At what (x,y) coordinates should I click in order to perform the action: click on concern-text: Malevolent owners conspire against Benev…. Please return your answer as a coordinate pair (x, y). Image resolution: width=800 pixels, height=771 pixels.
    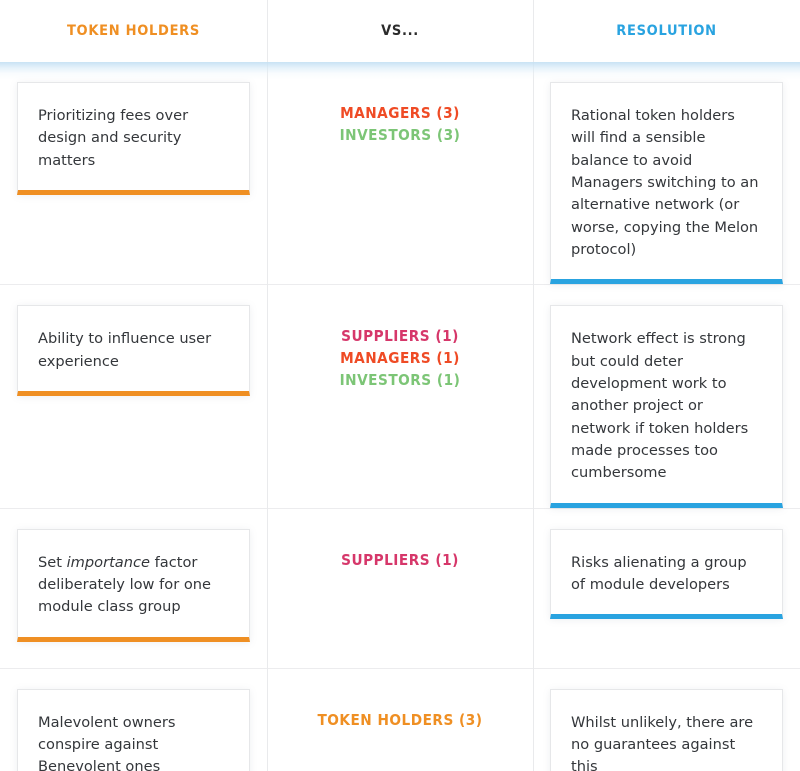
    Looking at the image, I should click on (107, 742).